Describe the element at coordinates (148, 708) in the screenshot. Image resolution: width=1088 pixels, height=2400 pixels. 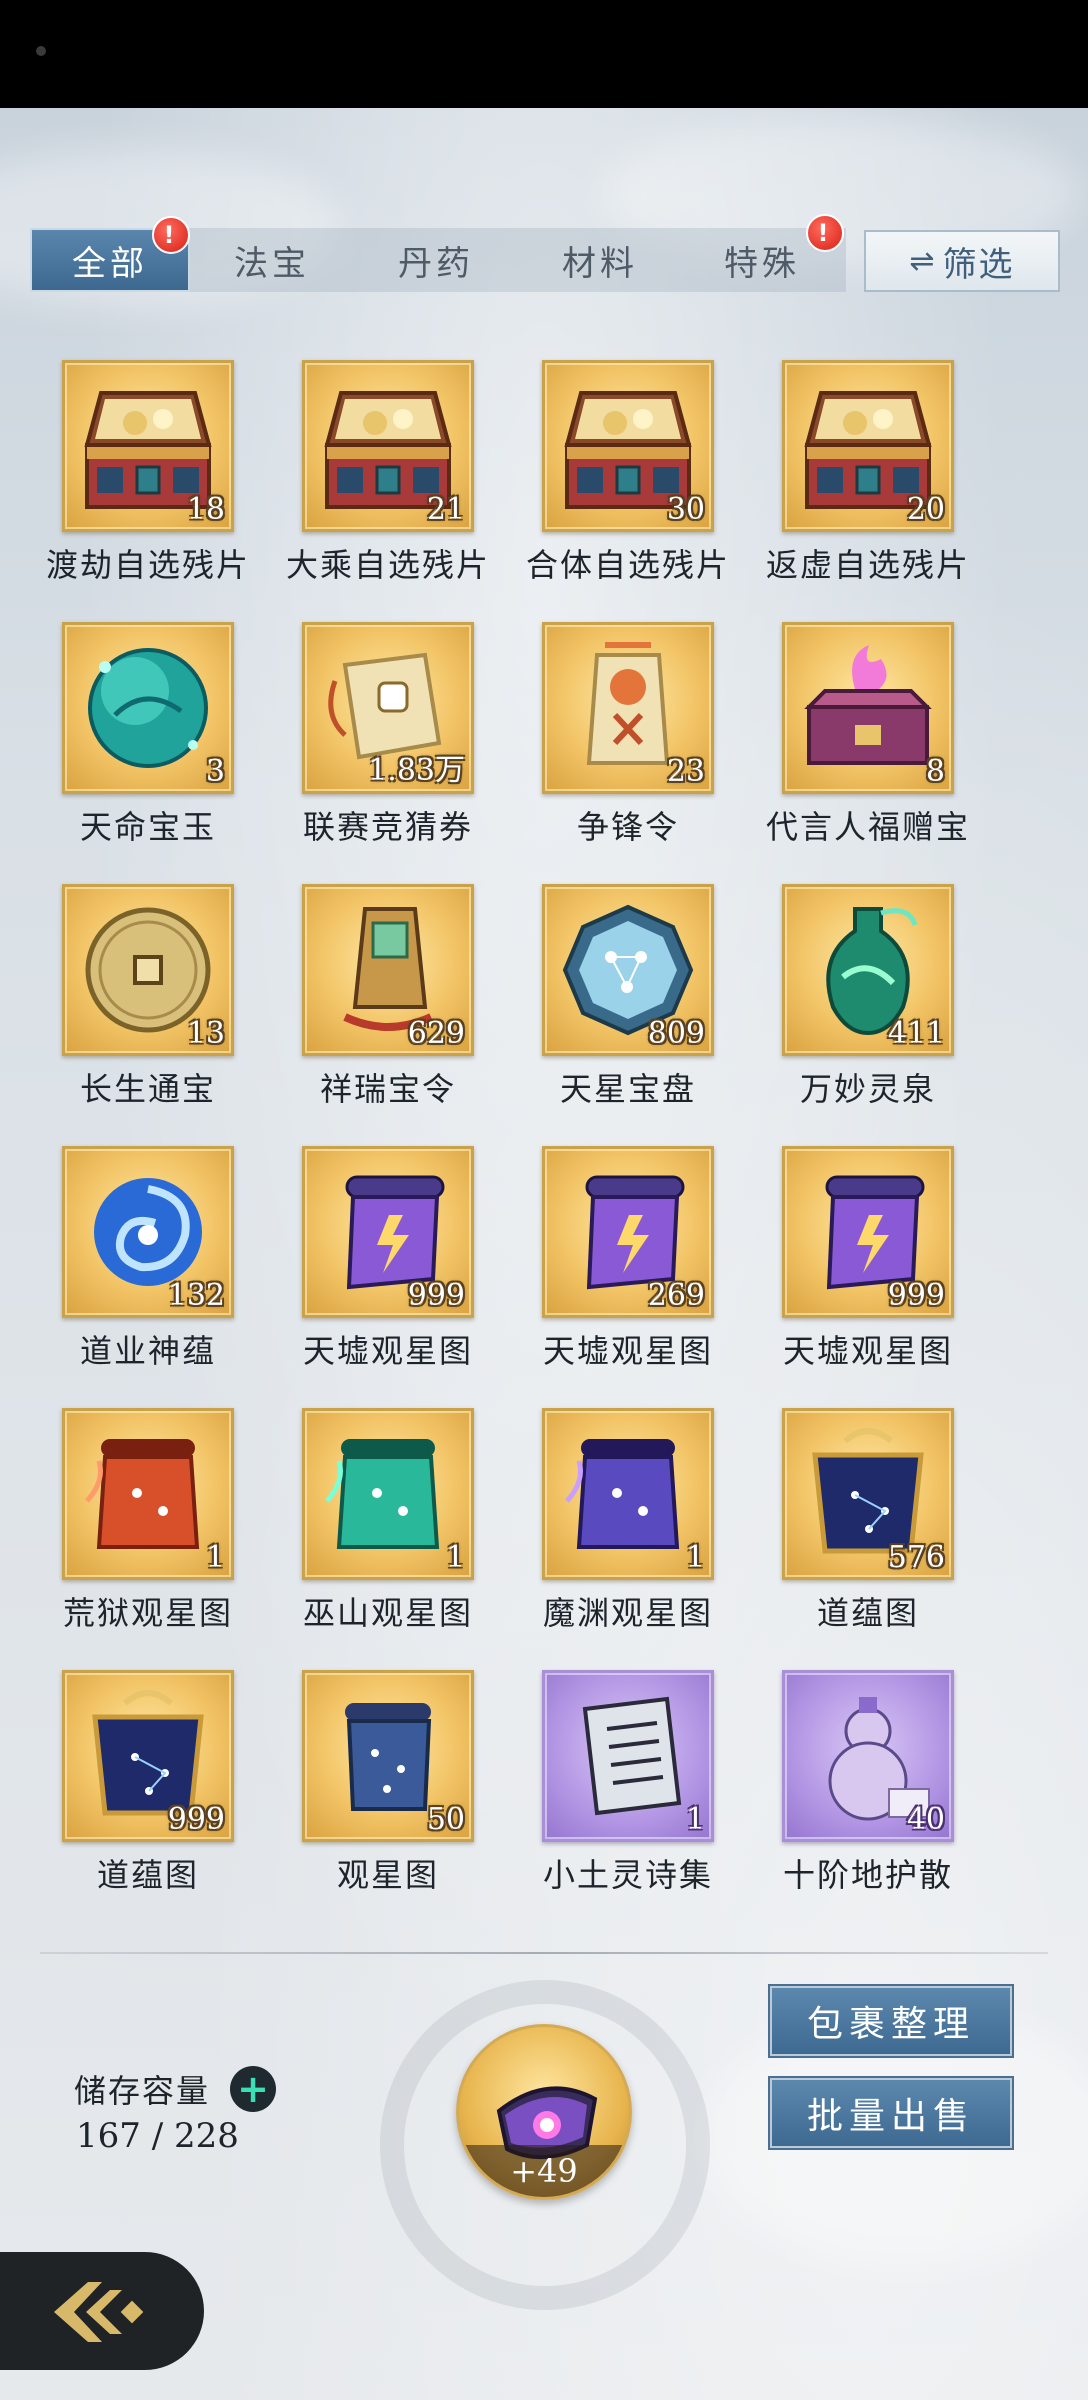
I see `item-frame: 3` at that location.